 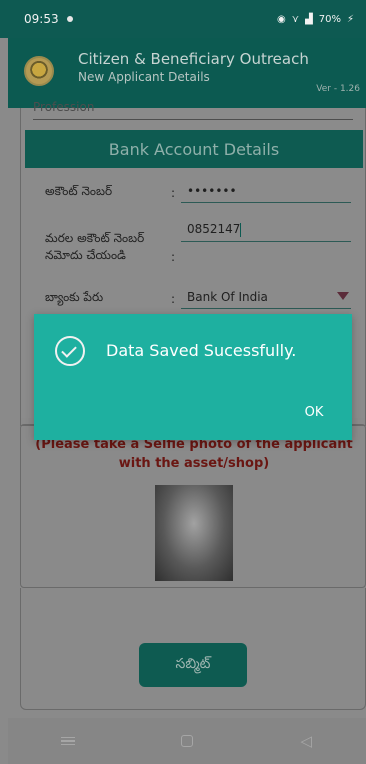 I want to click on bank-name-select: Bank Of India, so click(x=266, y=298).